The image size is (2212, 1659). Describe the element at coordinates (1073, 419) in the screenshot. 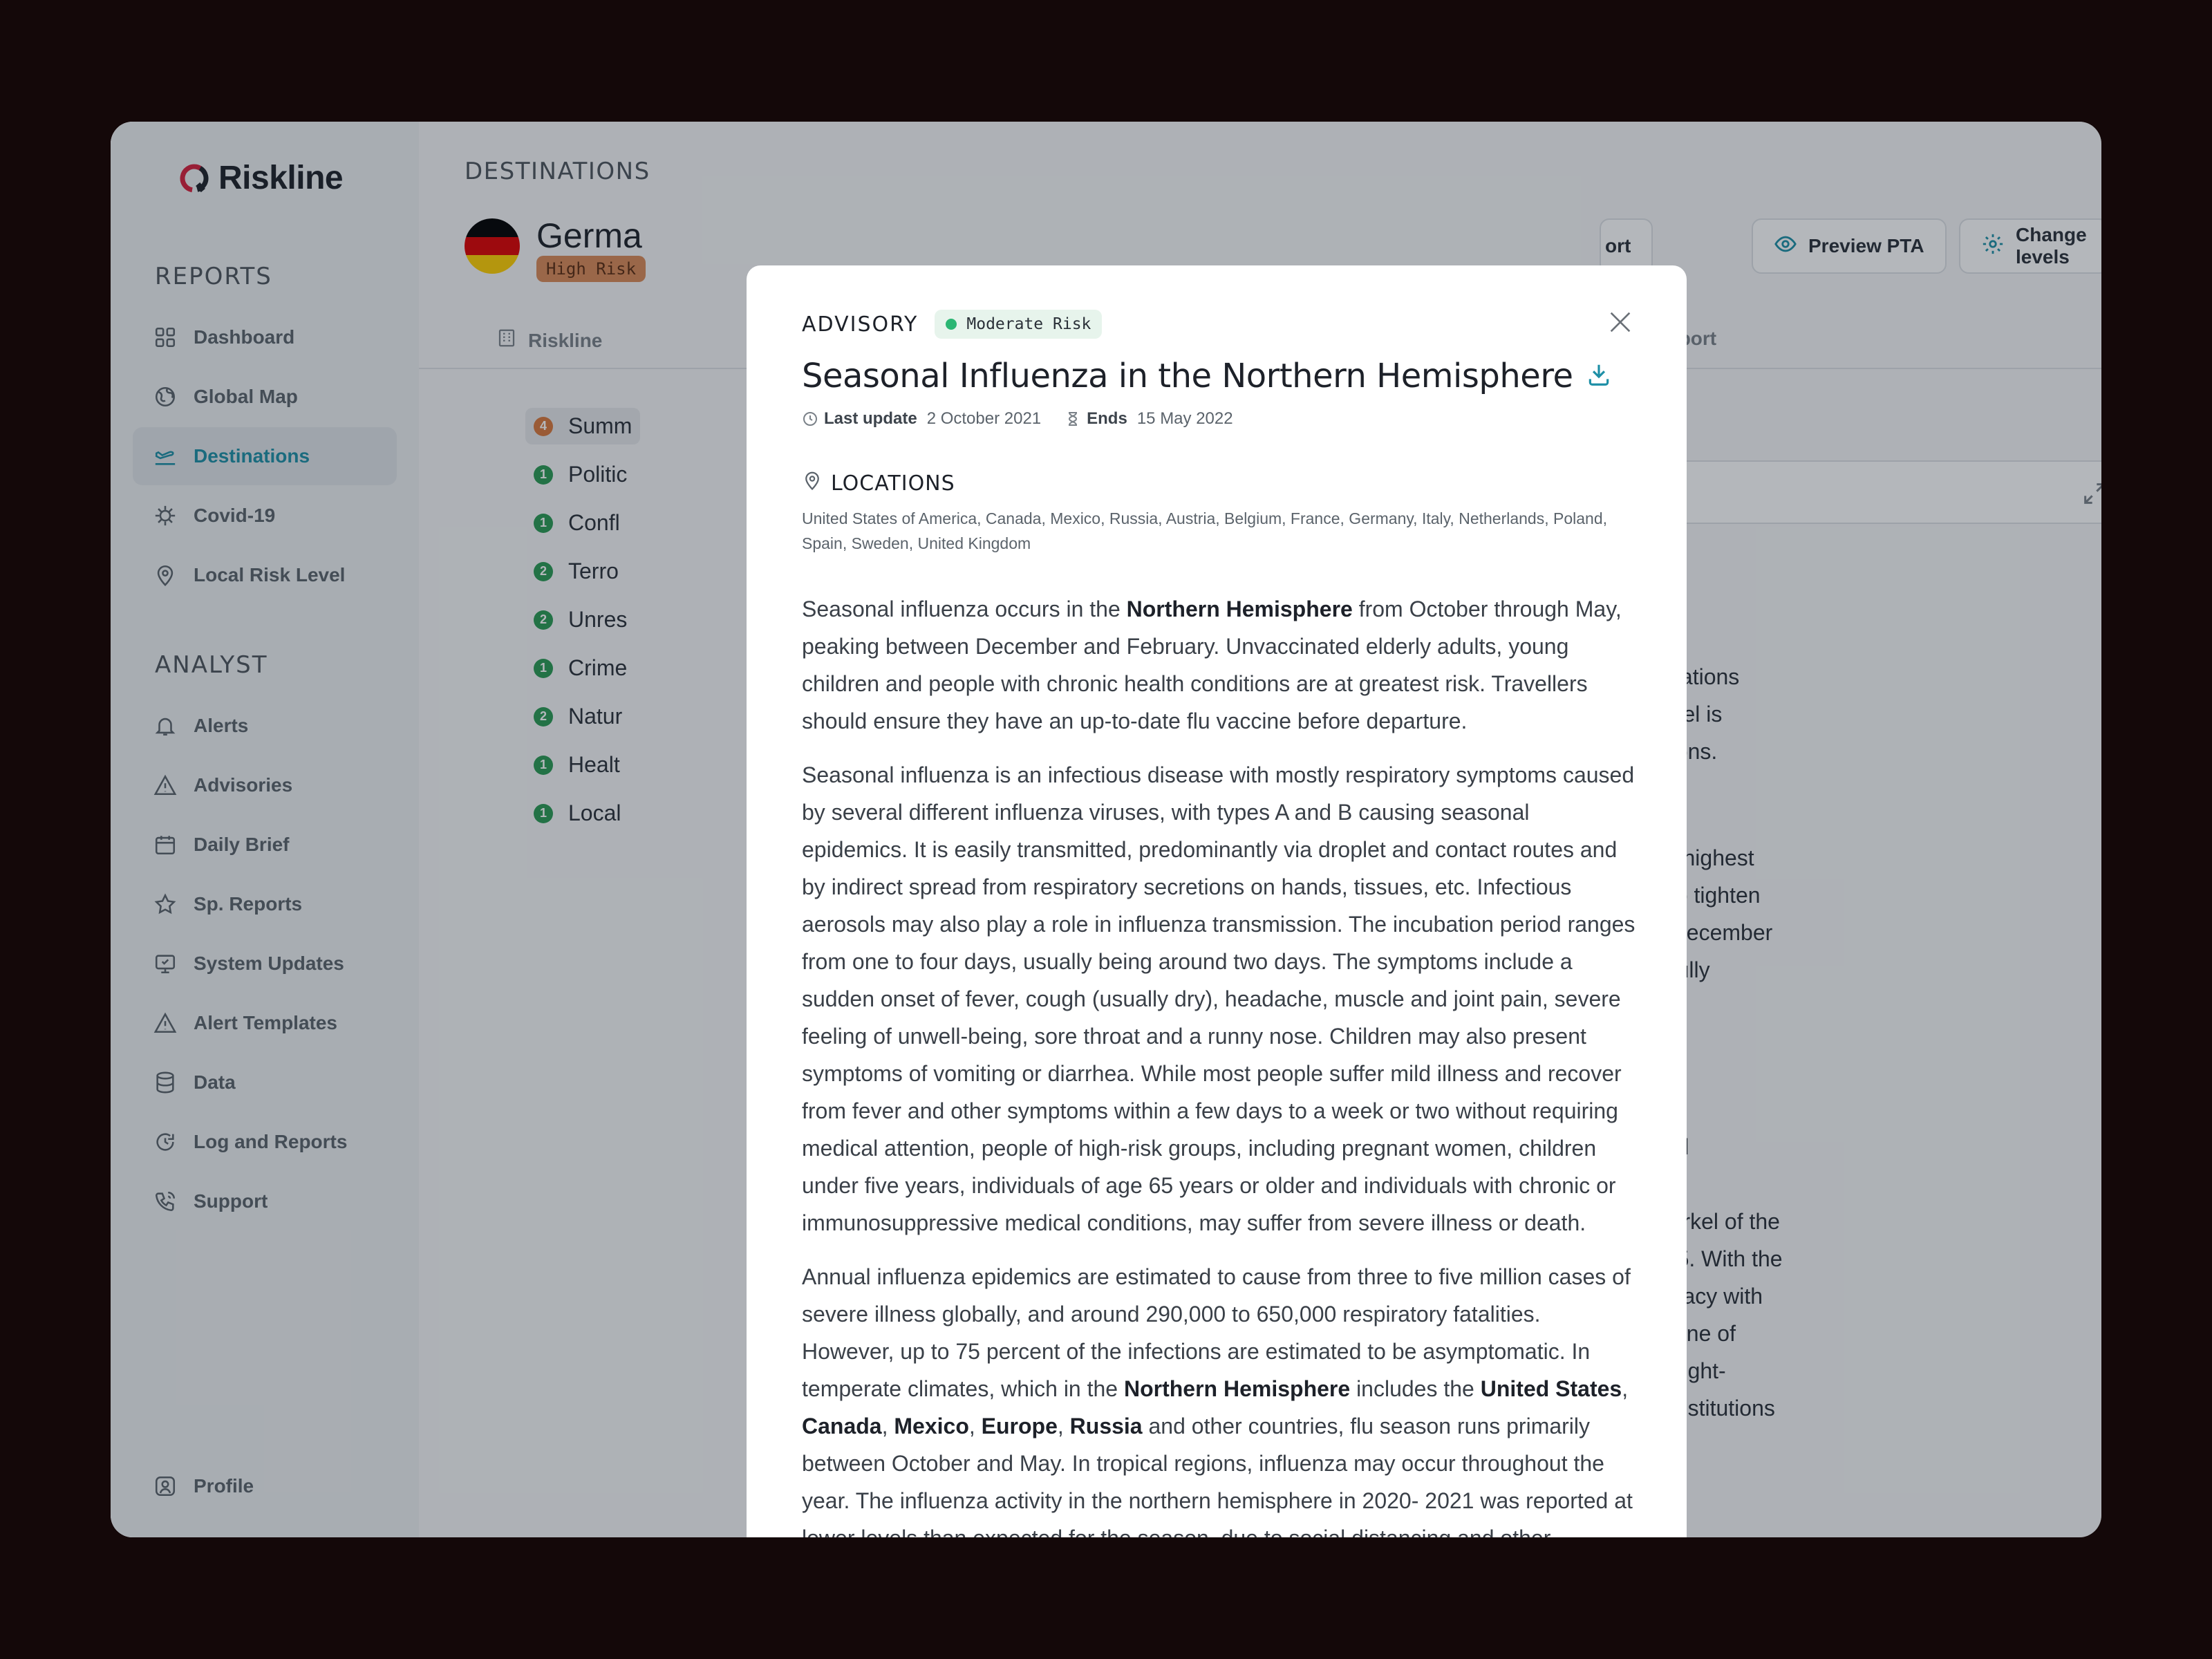

I see `hourglass-icon` at that location.